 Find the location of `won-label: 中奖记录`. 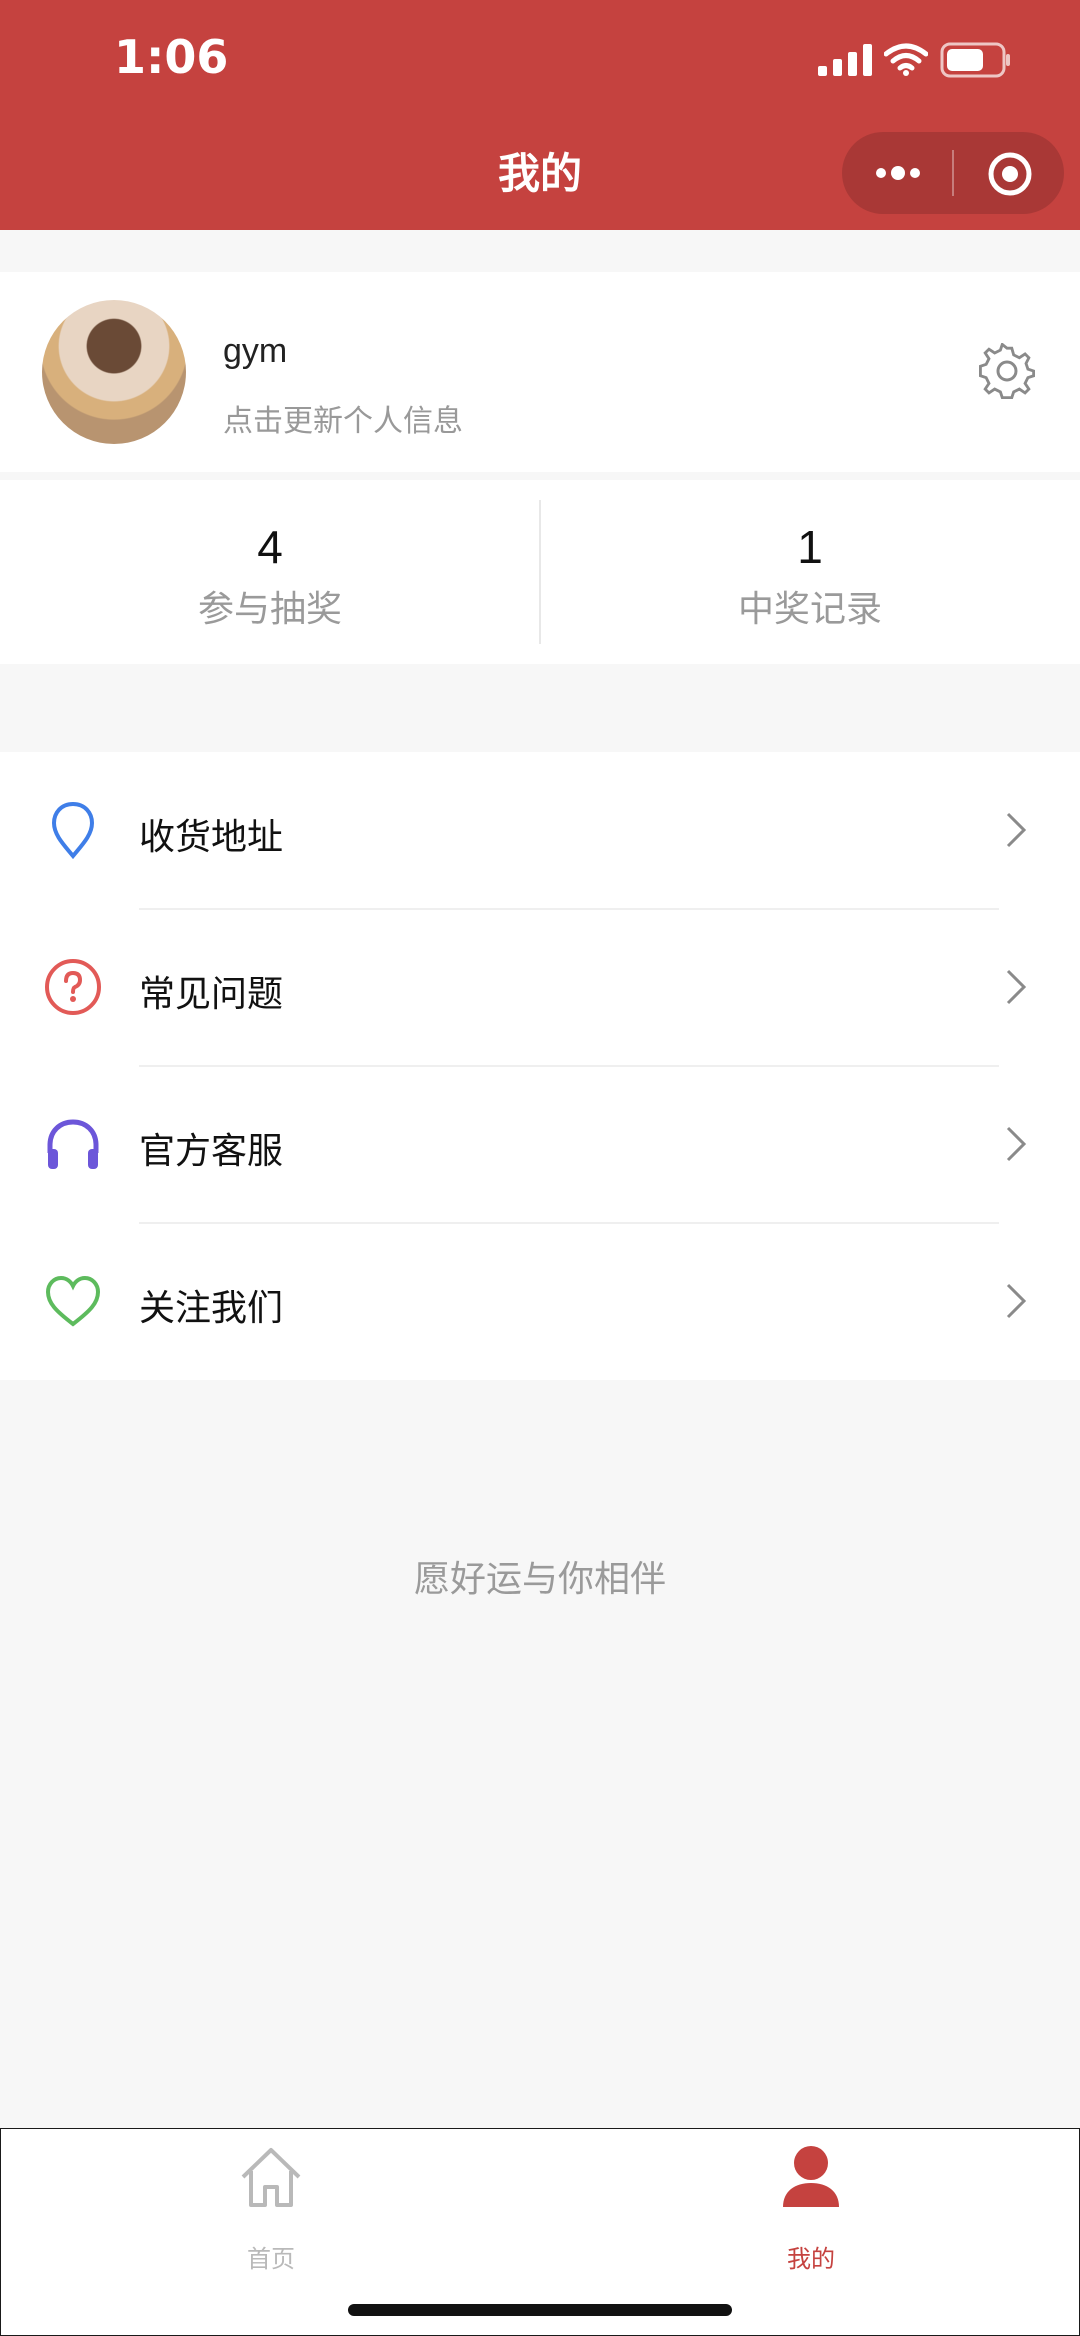

won-label: 中奖记录 is located at coordinates (809, 609).